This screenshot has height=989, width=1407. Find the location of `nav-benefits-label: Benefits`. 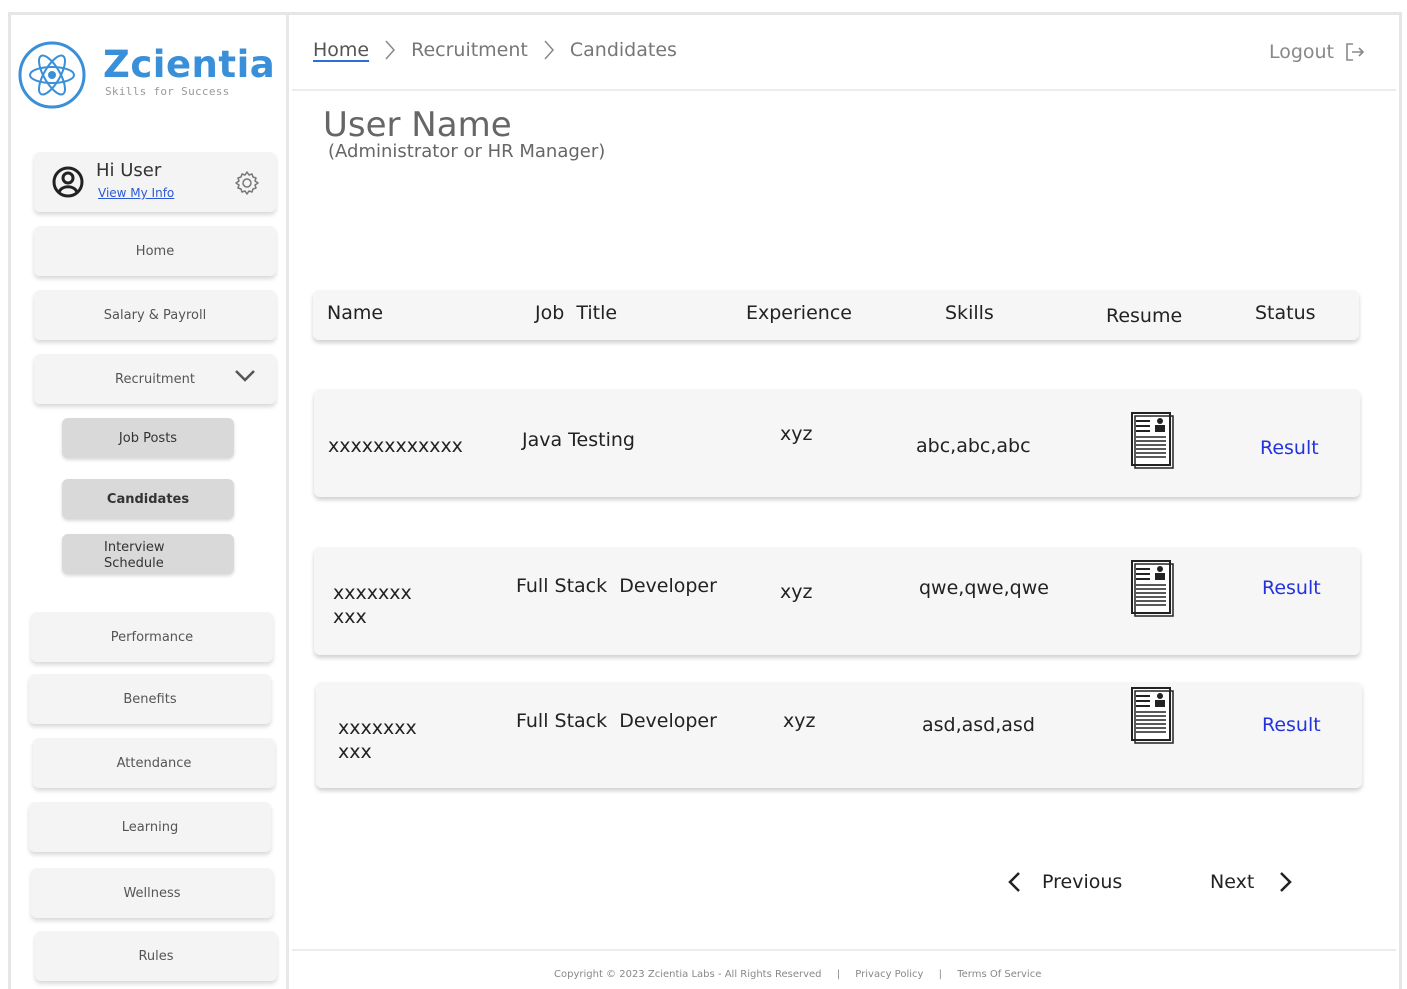

nav-benefits-label: Benefits is located at coordinates (150, 699).